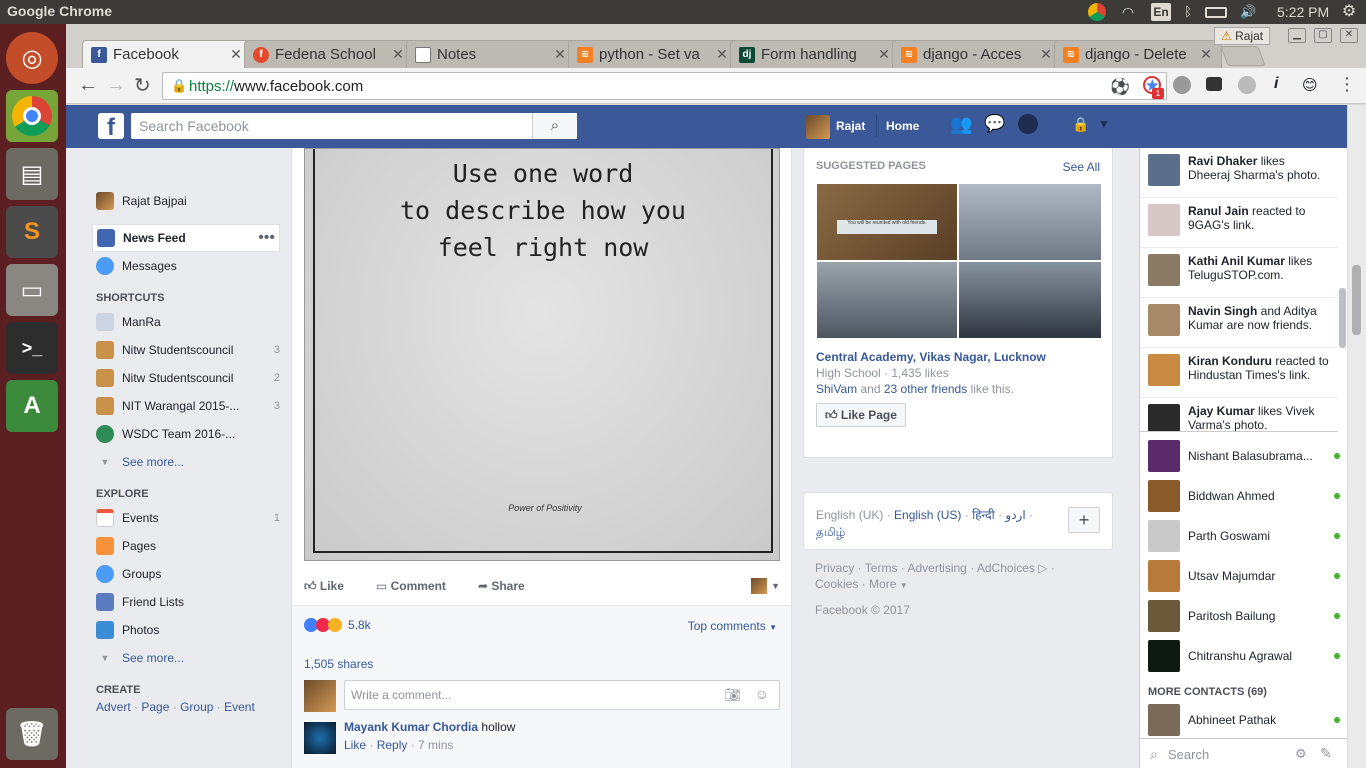  I want to click on create-advert-link: Advert, so click(113, 707).